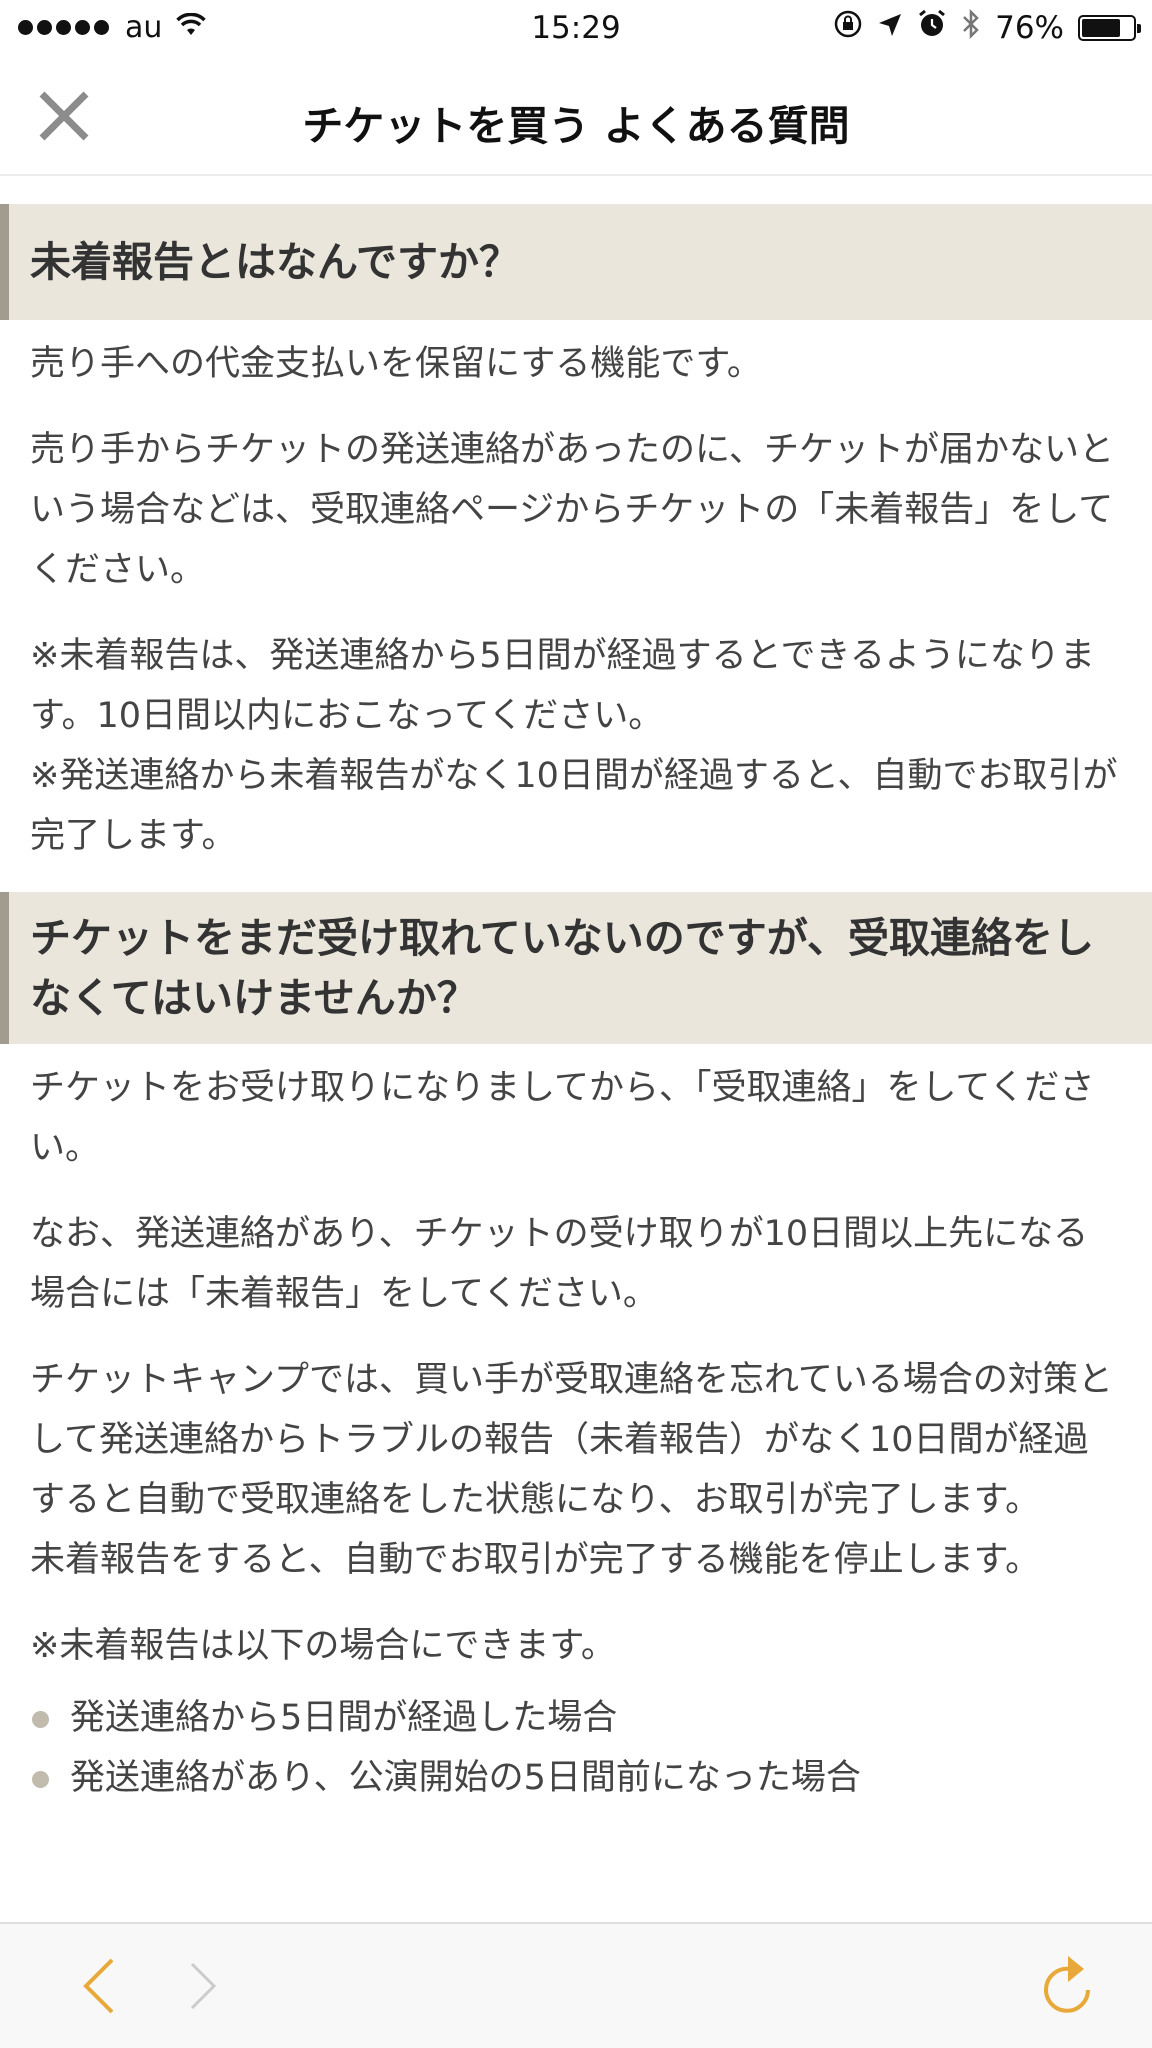 The width and height of the screenshot is (1152, 2048). I want to click on rotation-lock-icon, so click(848, 28).